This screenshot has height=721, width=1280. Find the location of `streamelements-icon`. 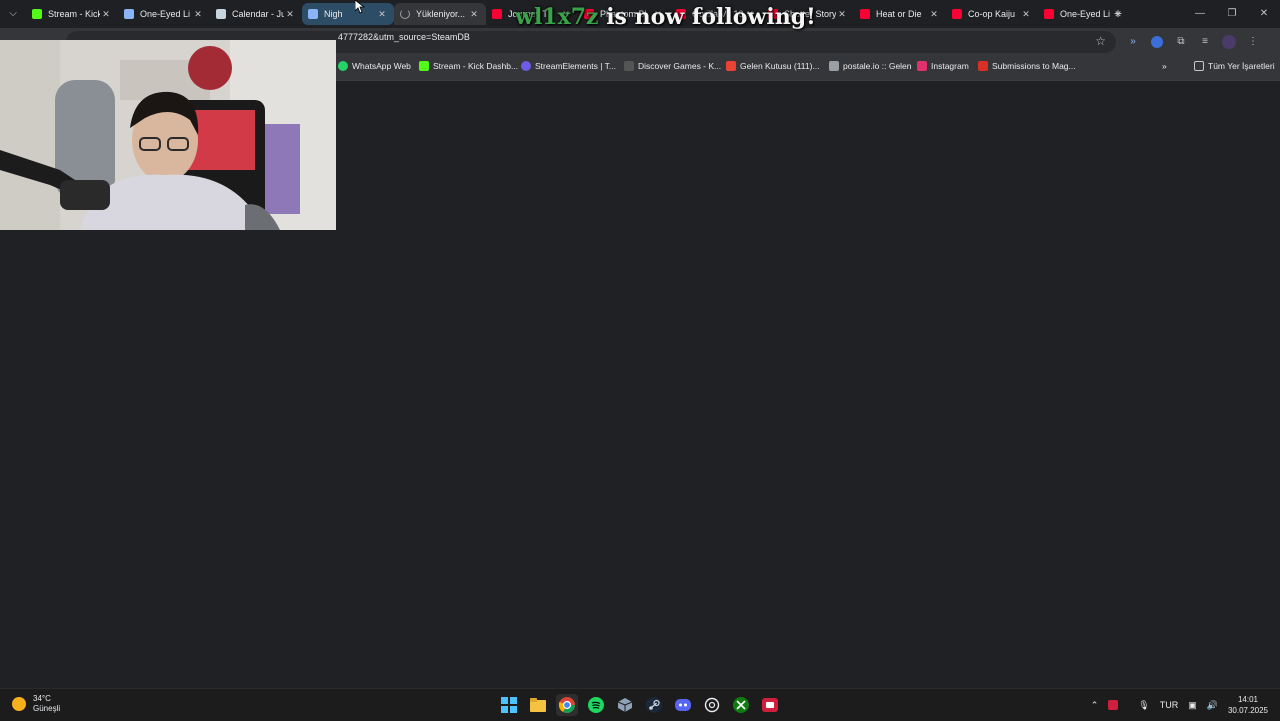

streamelements-icon is located at coordinates (526, 66).